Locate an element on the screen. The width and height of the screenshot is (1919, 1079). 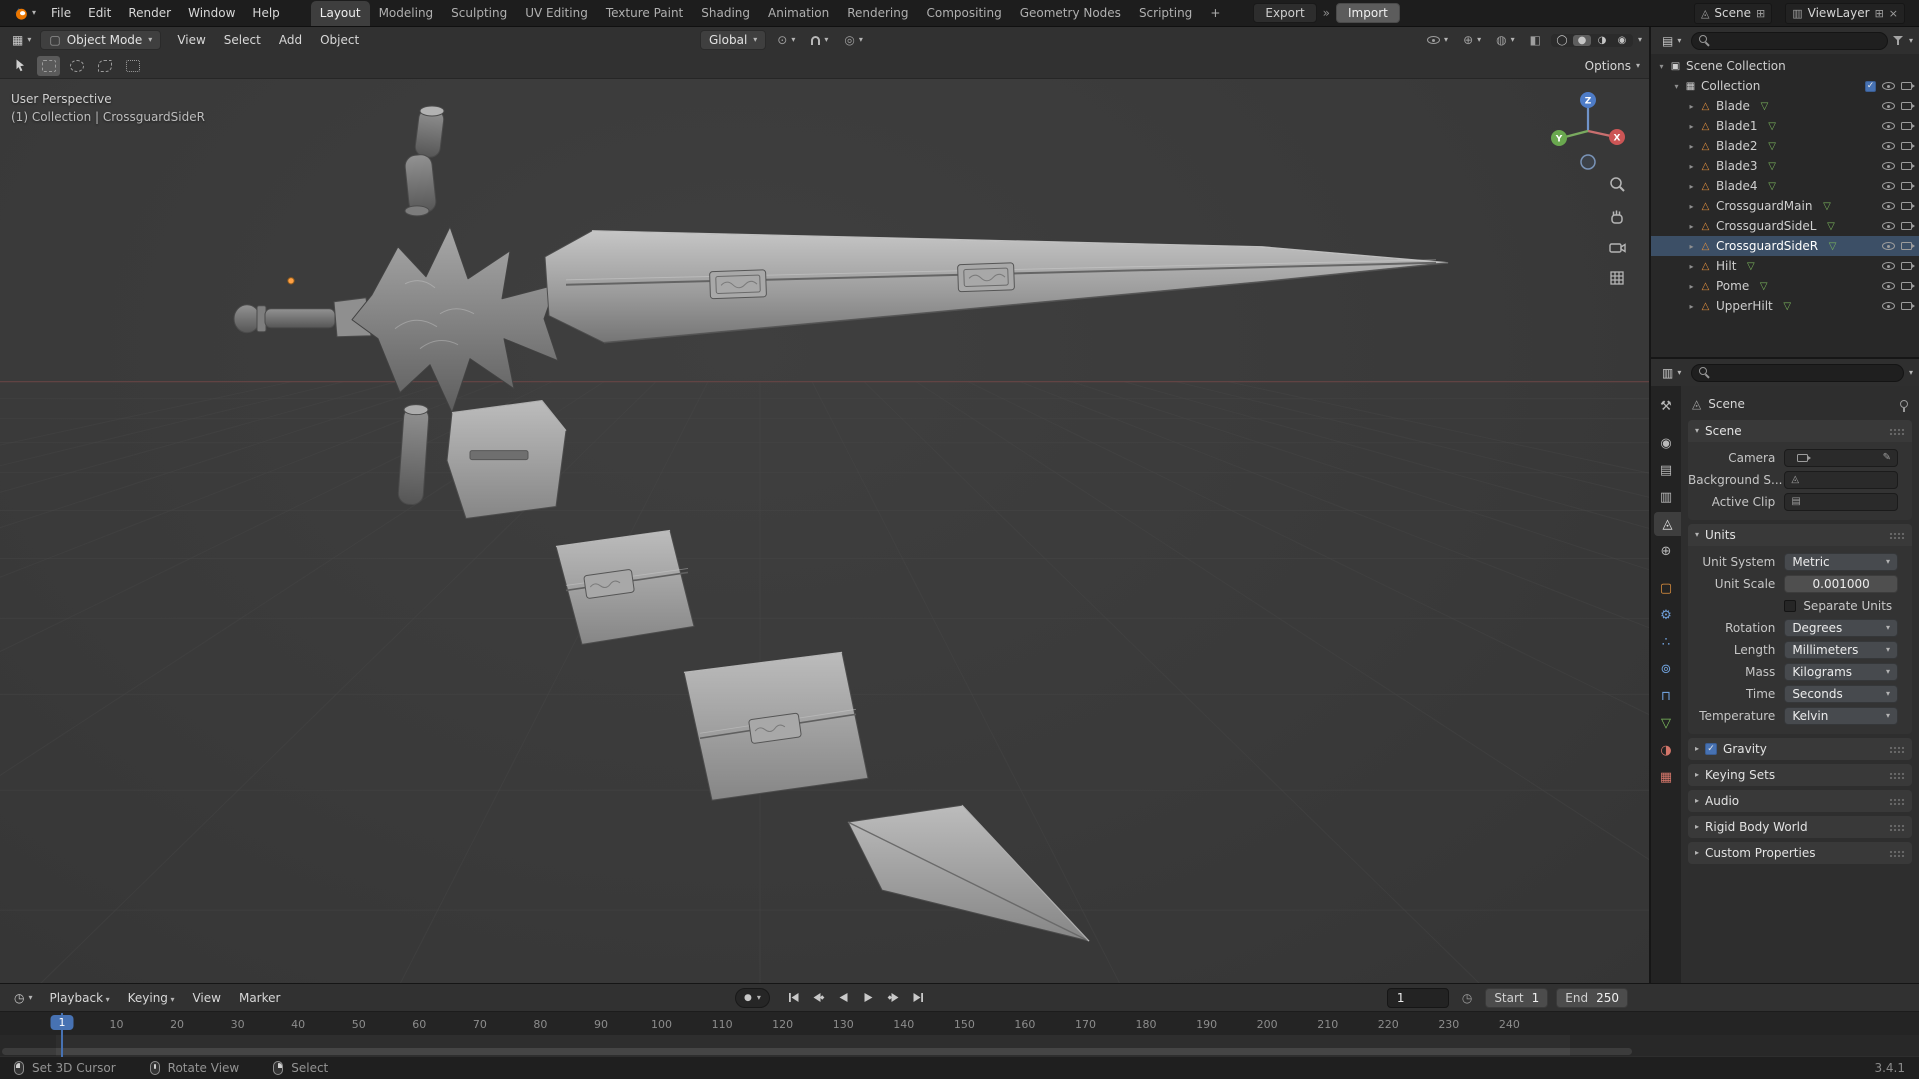
workspace-tab-scripting: Scripting is located at coordinates (1165, 13).